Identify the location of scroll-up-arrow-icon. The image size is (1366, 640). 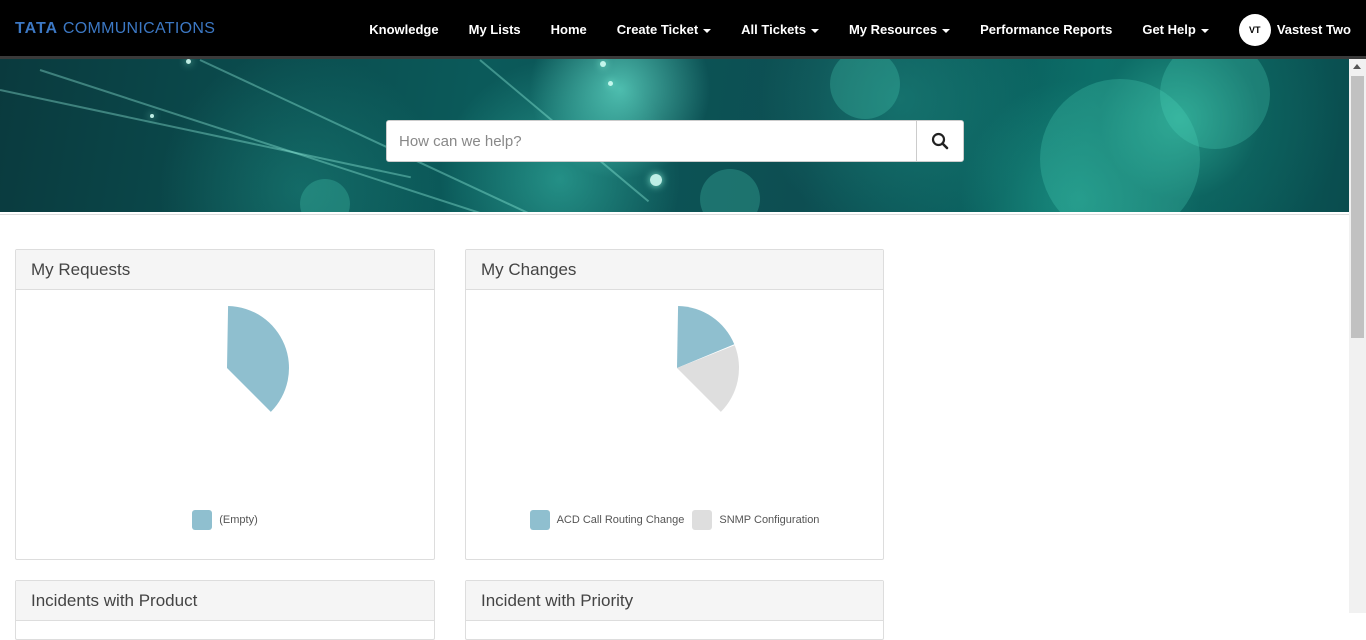
(1357, 66).